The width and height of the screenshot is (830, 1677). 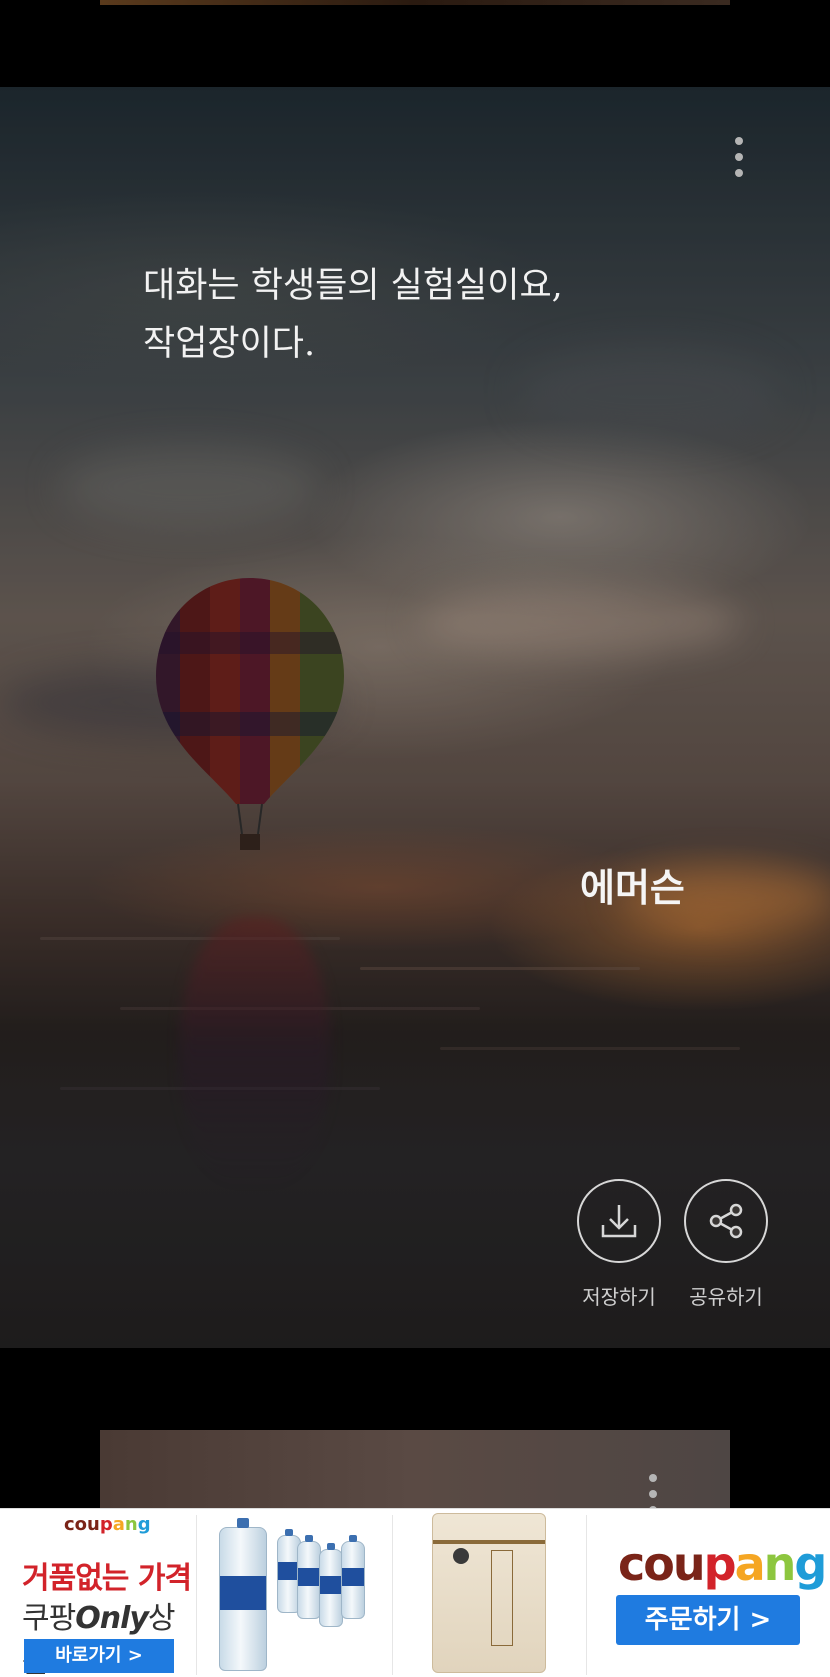 I want to click on share-icon, so click(x=726, y=1221).